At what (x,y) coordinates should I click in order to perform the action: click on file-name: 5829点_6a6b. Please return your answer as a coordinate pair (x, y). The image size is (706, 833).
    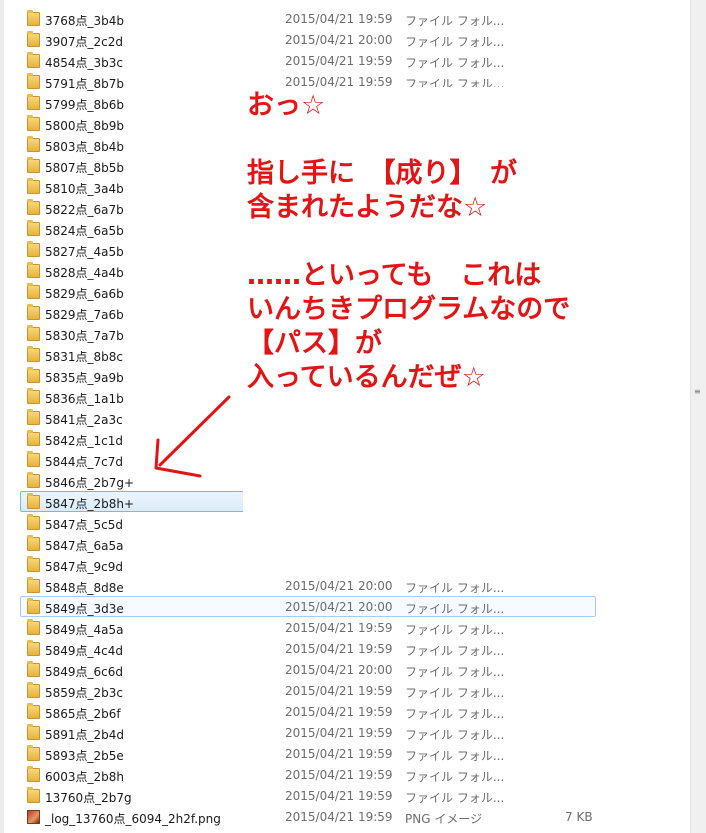
    Looking at the image, I should click on (84, 294).